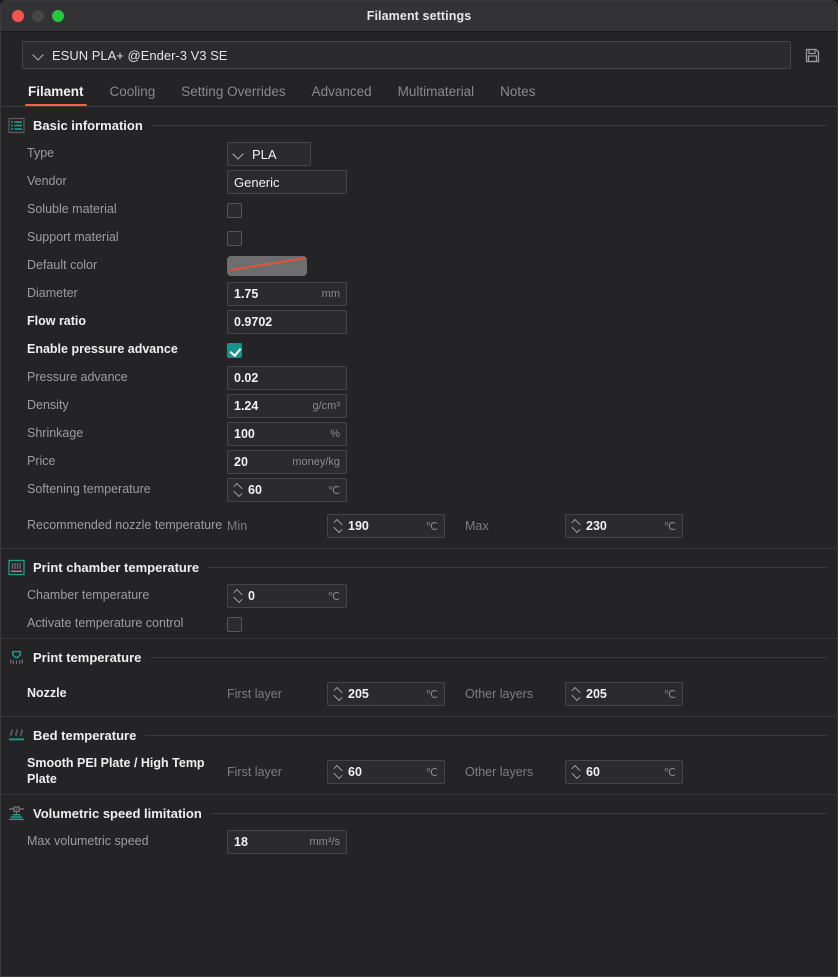  What do you see at coordinates (18, 16) in the screenshot?
I see `close-window-button` at bounding box center [18, 16].